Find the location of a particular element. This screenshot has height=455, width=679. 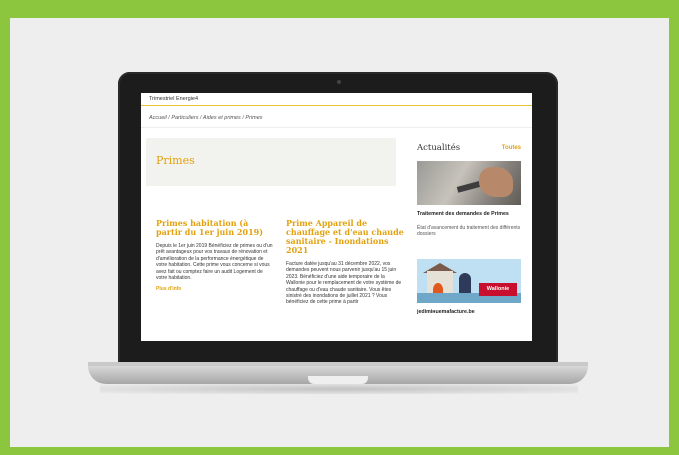

divider is located at coordinates (336, 127).